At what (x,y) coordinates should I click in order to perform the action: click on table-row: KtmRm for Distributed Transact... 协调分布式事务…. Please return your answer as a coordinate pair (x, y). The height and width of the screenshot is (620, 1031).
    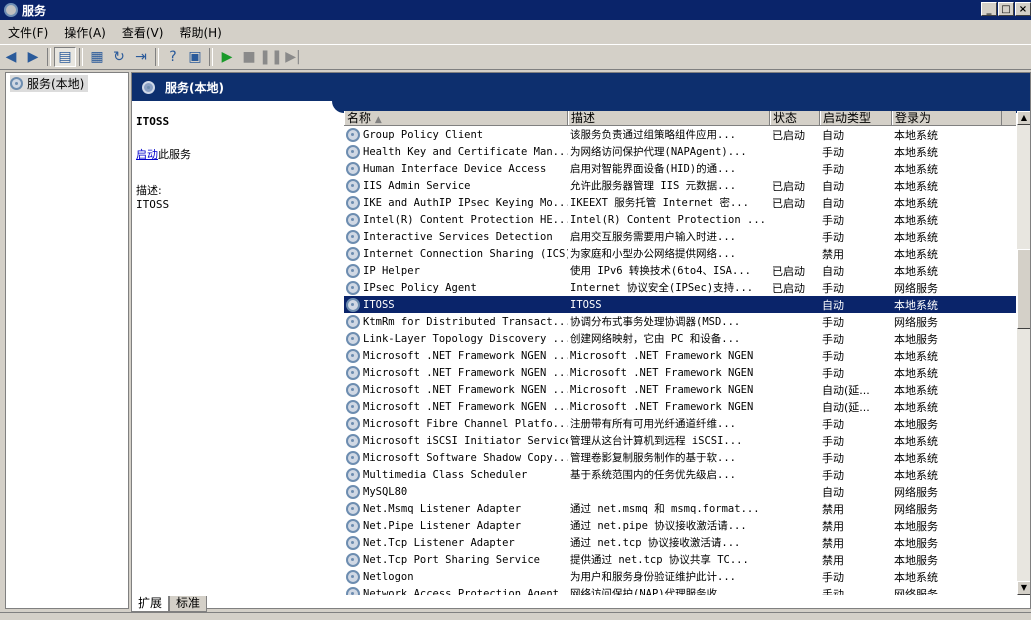
    Looking at the image, I should click on (680, 321).